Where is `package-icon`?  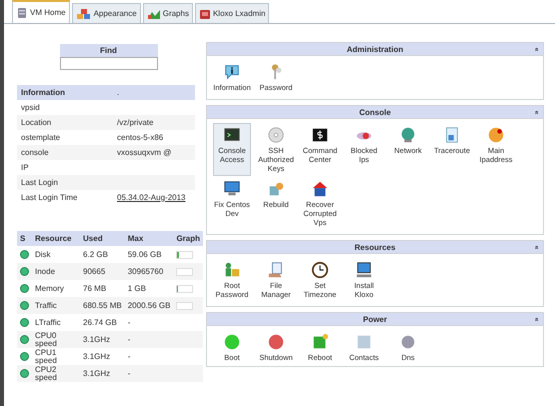 package-icon is located at coordinates (276, 189).